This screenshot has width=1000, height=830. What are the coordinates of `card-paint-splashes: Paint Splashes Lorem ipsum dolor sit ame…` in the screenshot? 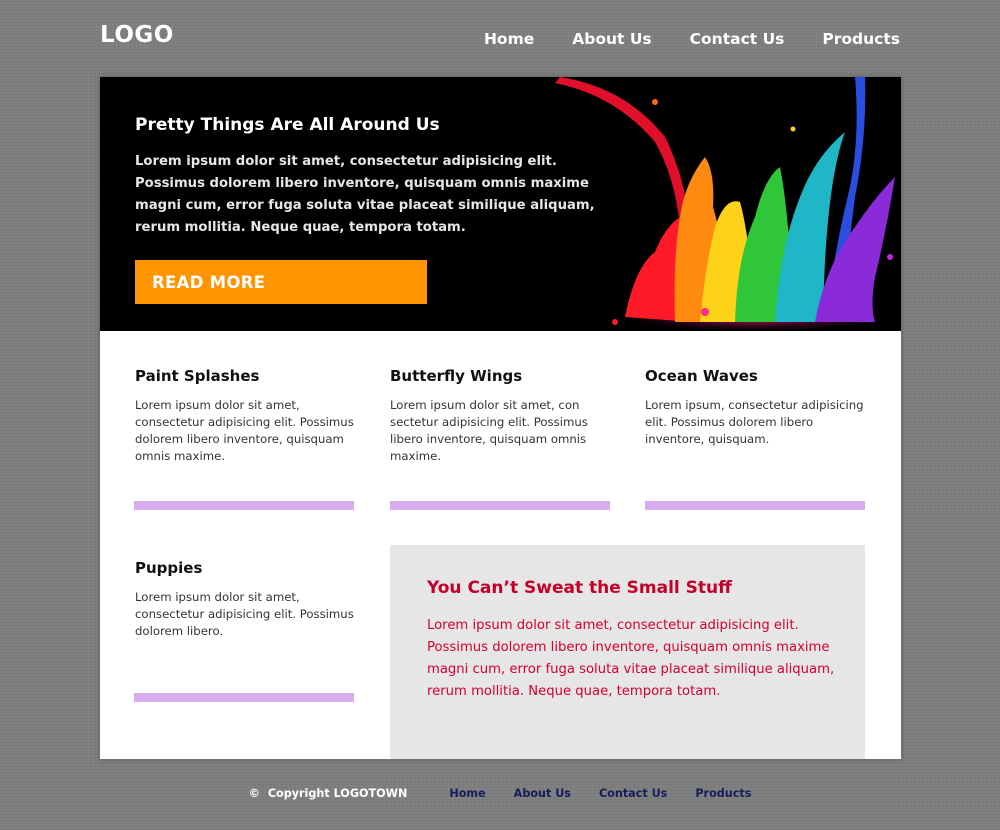 It's located at (245, 416).